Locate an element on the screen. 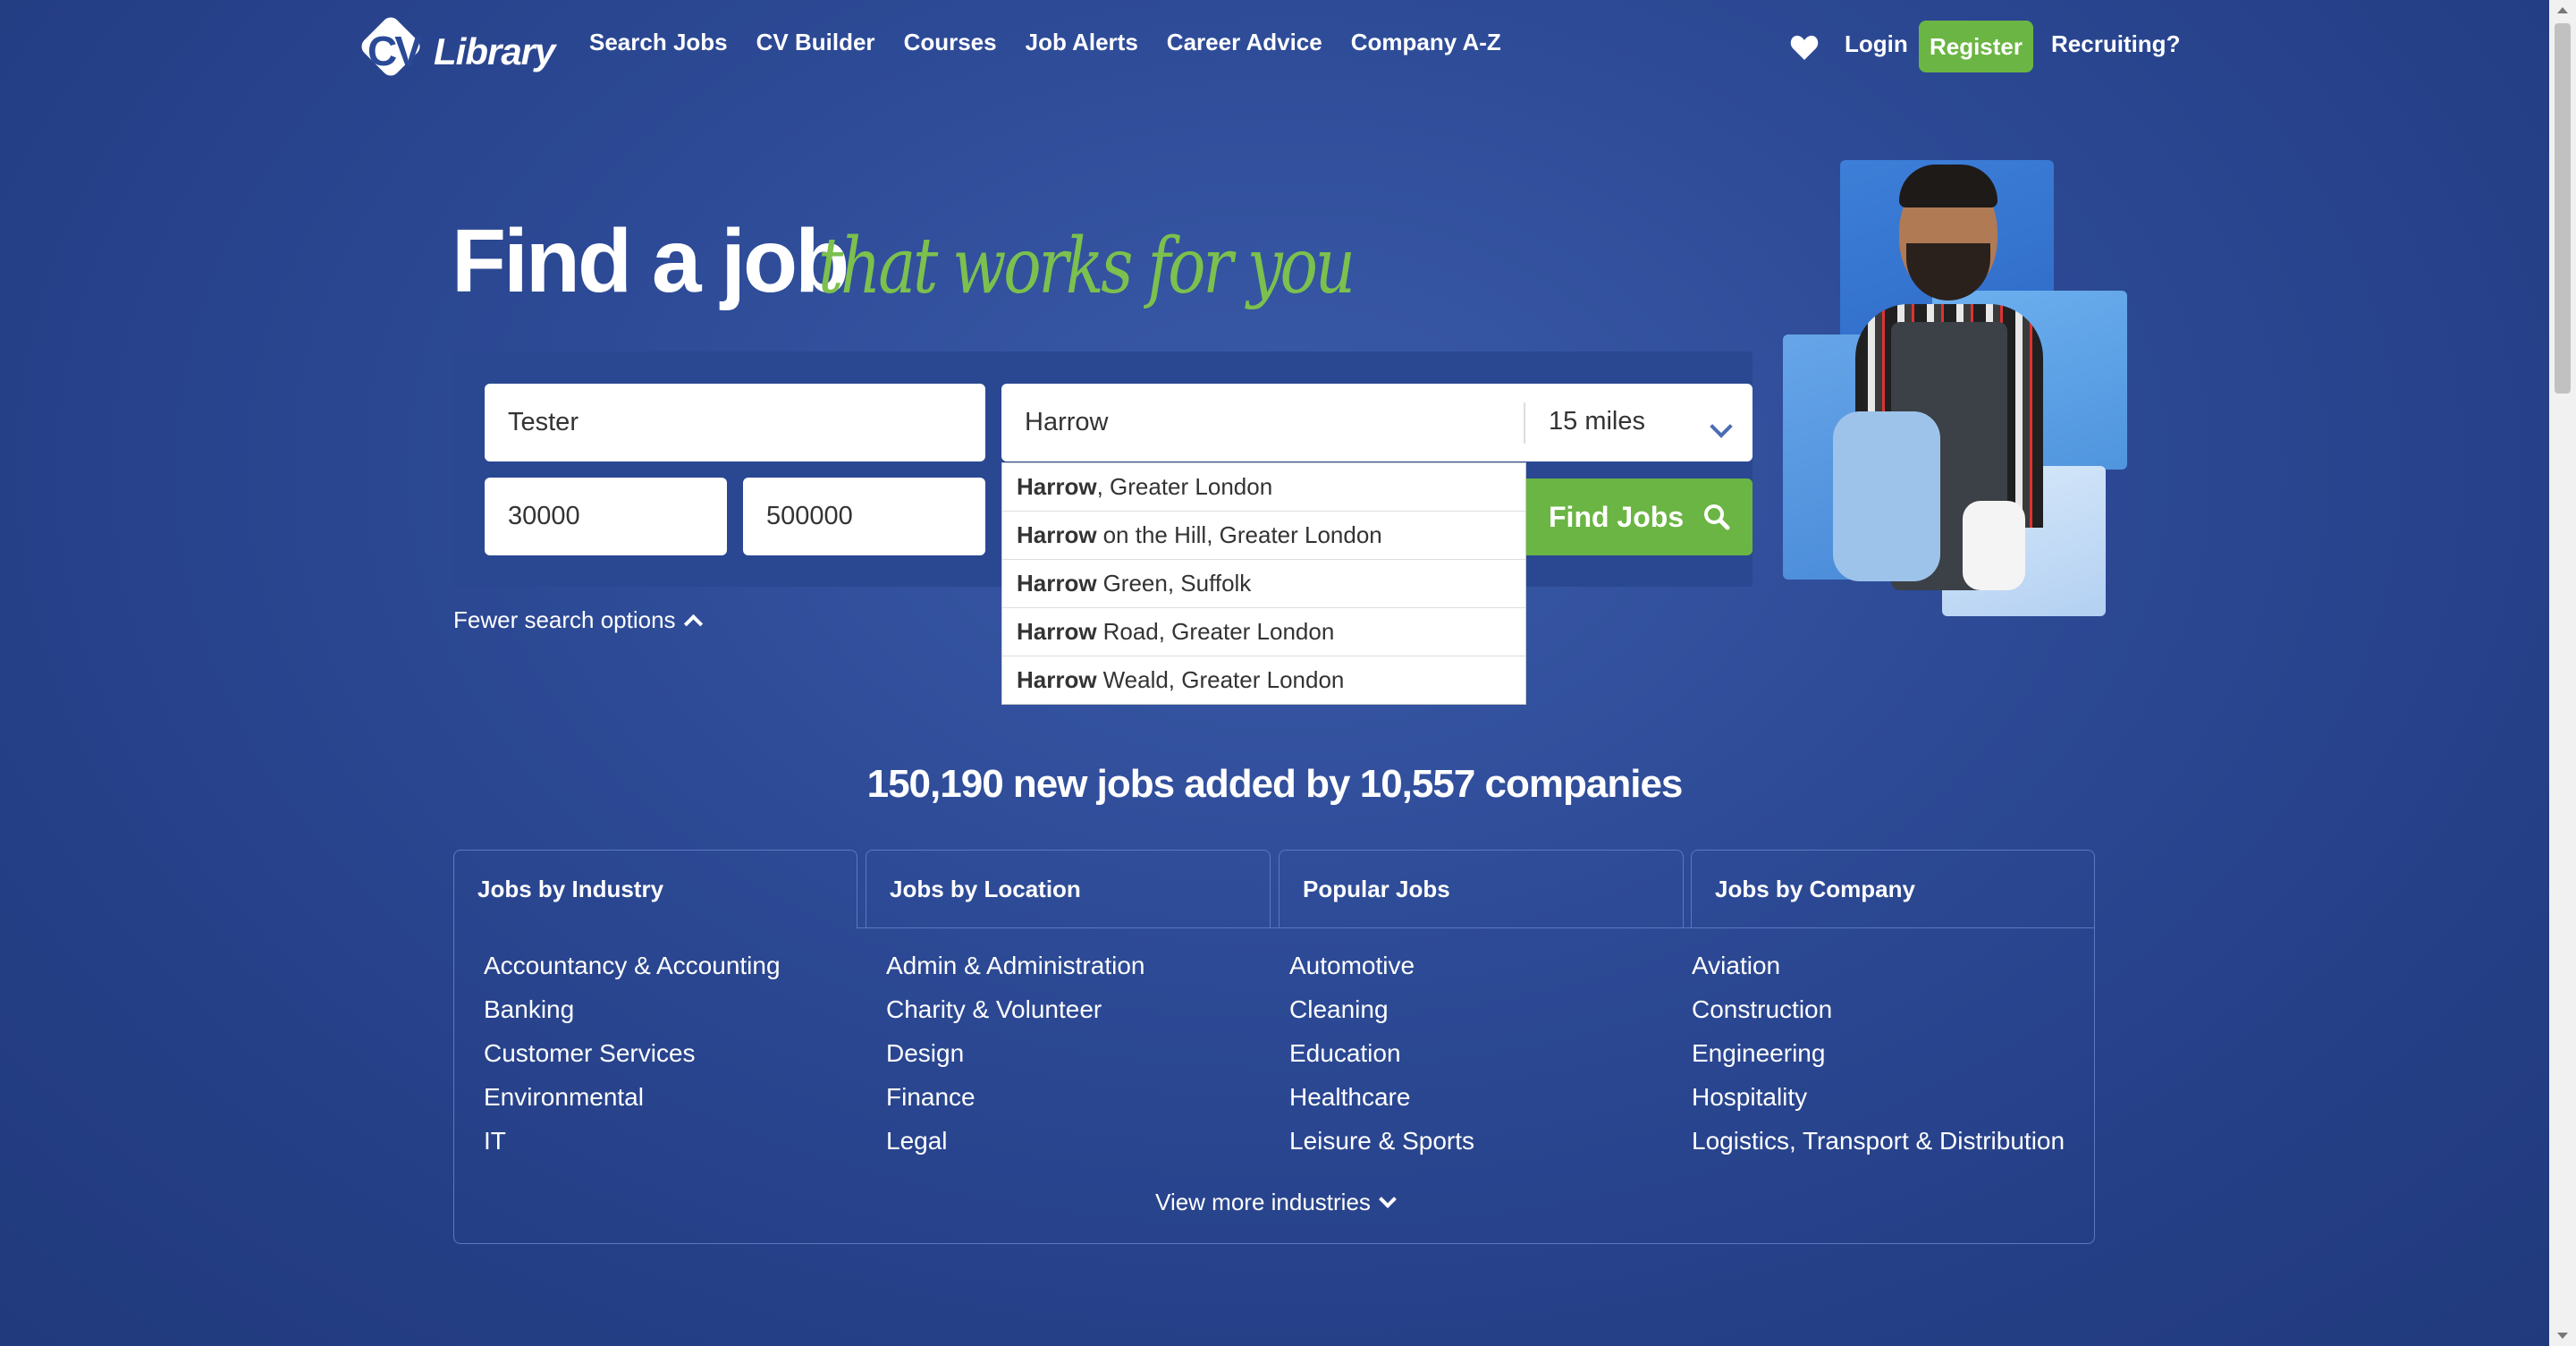 The image size is (2576, 1346). register-button: Register is located at coordinates (1976, 46).